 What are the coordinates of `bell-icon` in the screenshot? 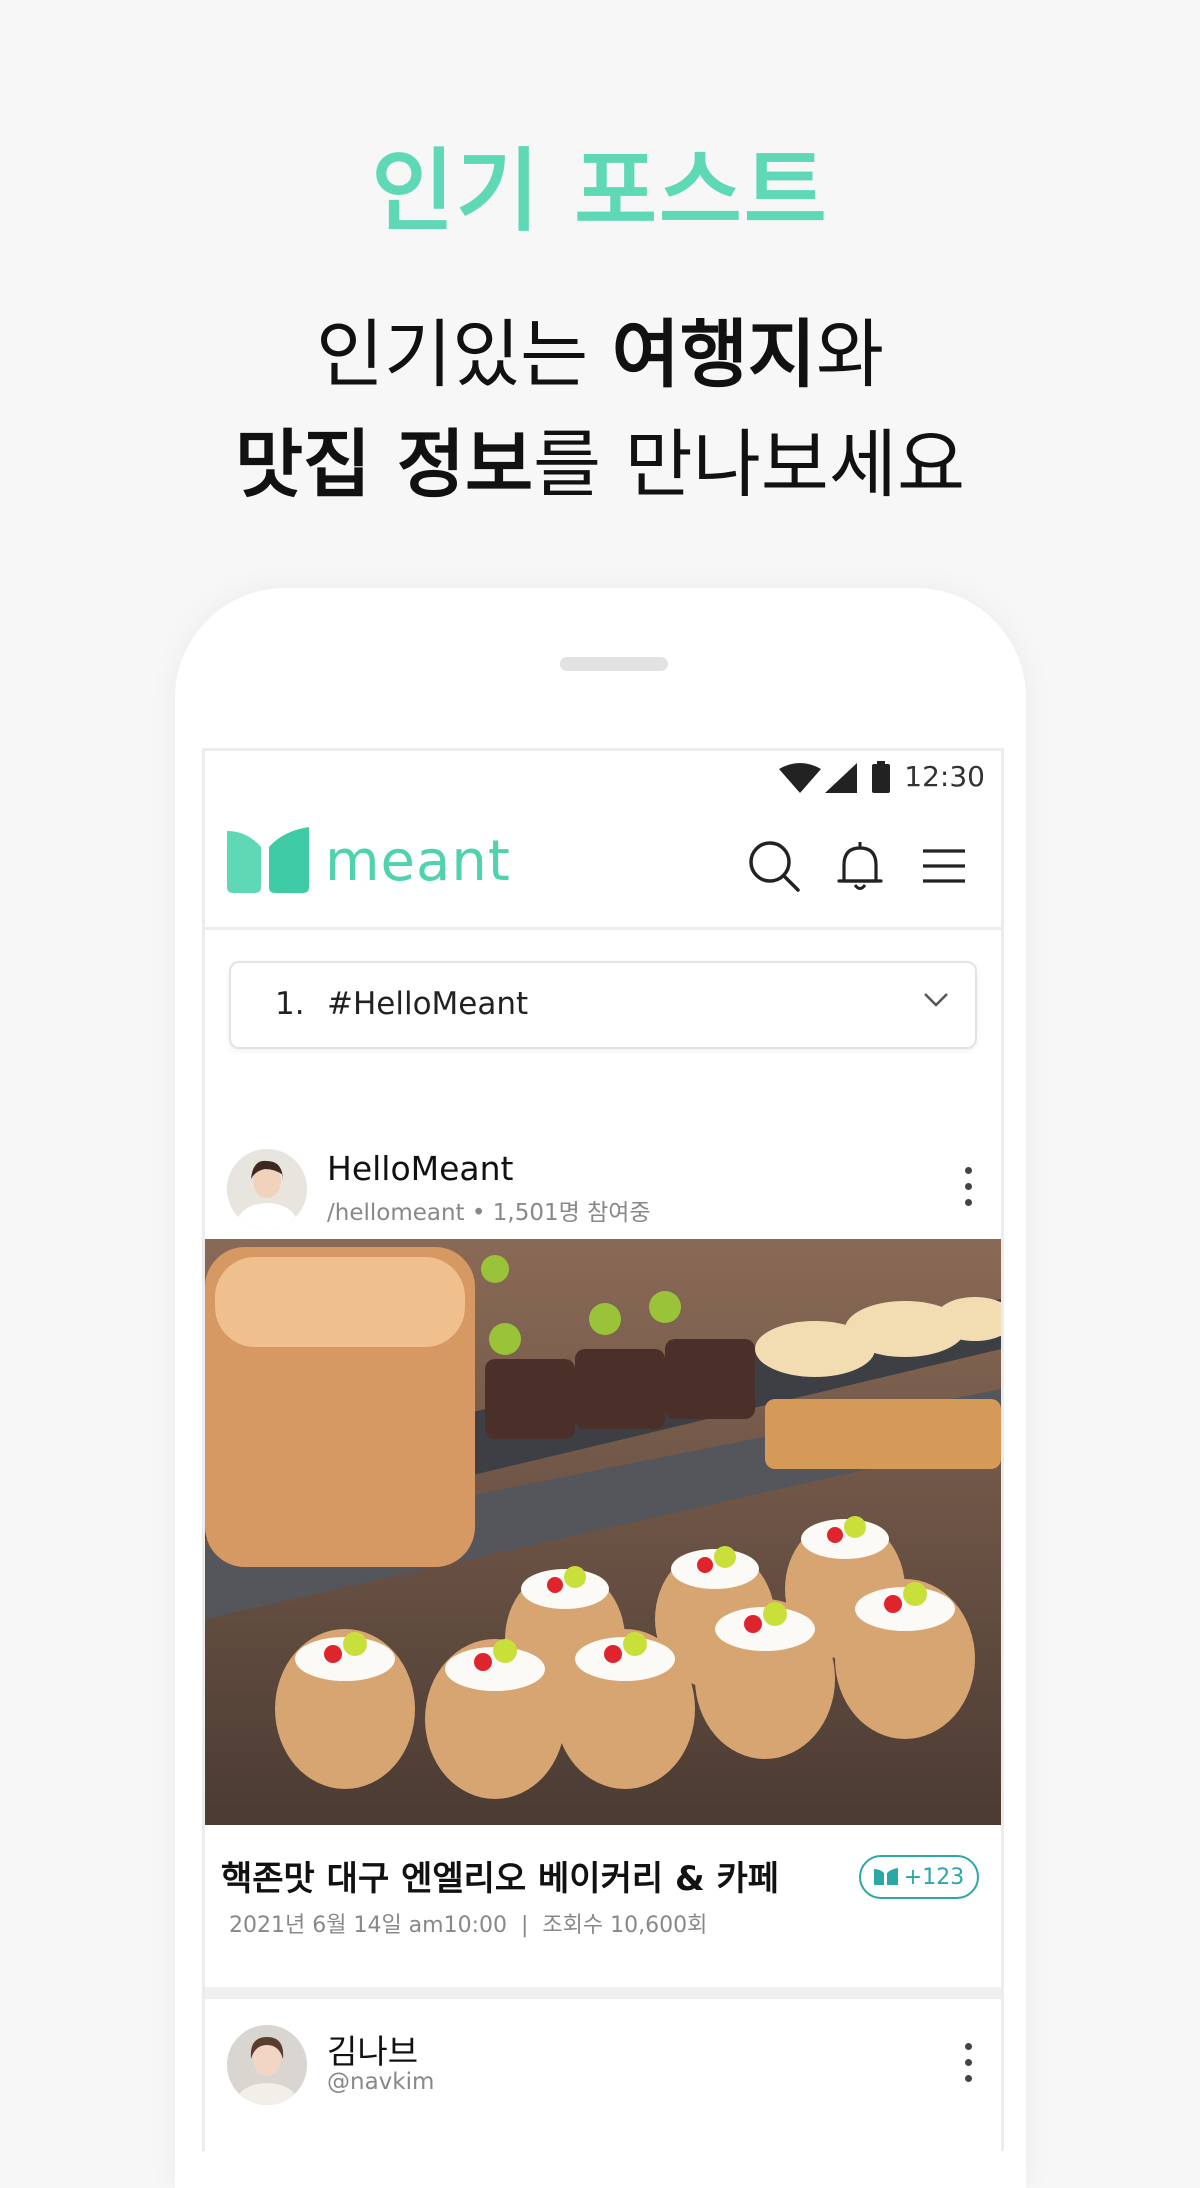 It's located at (860, 866).